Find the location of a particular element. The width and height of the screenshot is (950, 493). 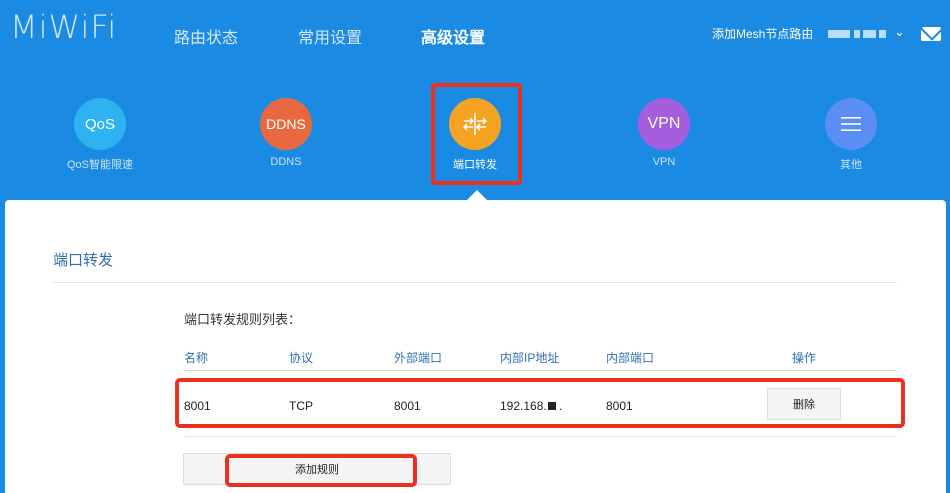

feature-ddns: DDNS DDNS is located at coordinates (286, 133).